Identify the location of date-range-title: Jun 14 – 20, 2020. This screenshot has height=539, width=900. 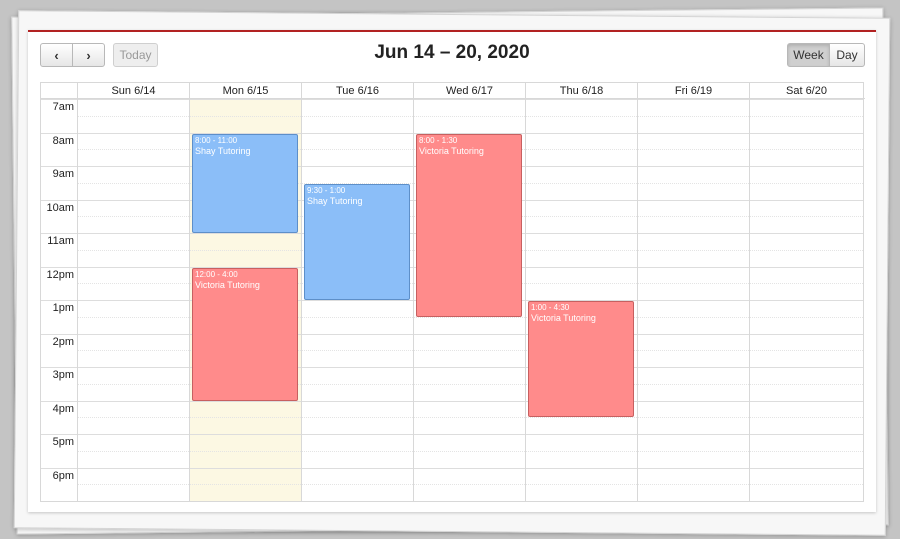
(452, 52).